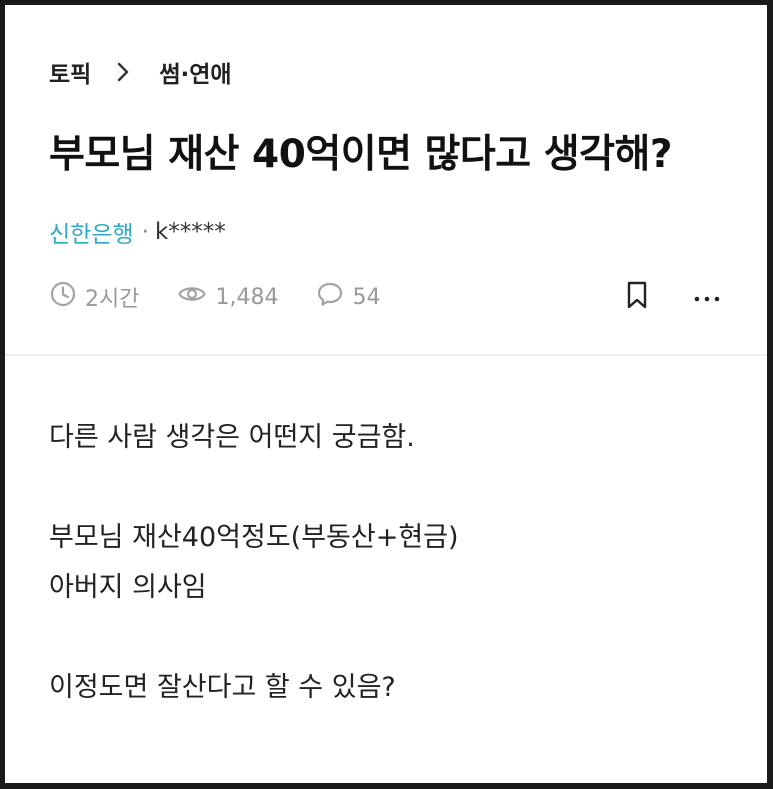  Describe the element at coordinates (195, 72) in the screenshot. I see `breadcrumb-category-link: 썸·연애` at that location.